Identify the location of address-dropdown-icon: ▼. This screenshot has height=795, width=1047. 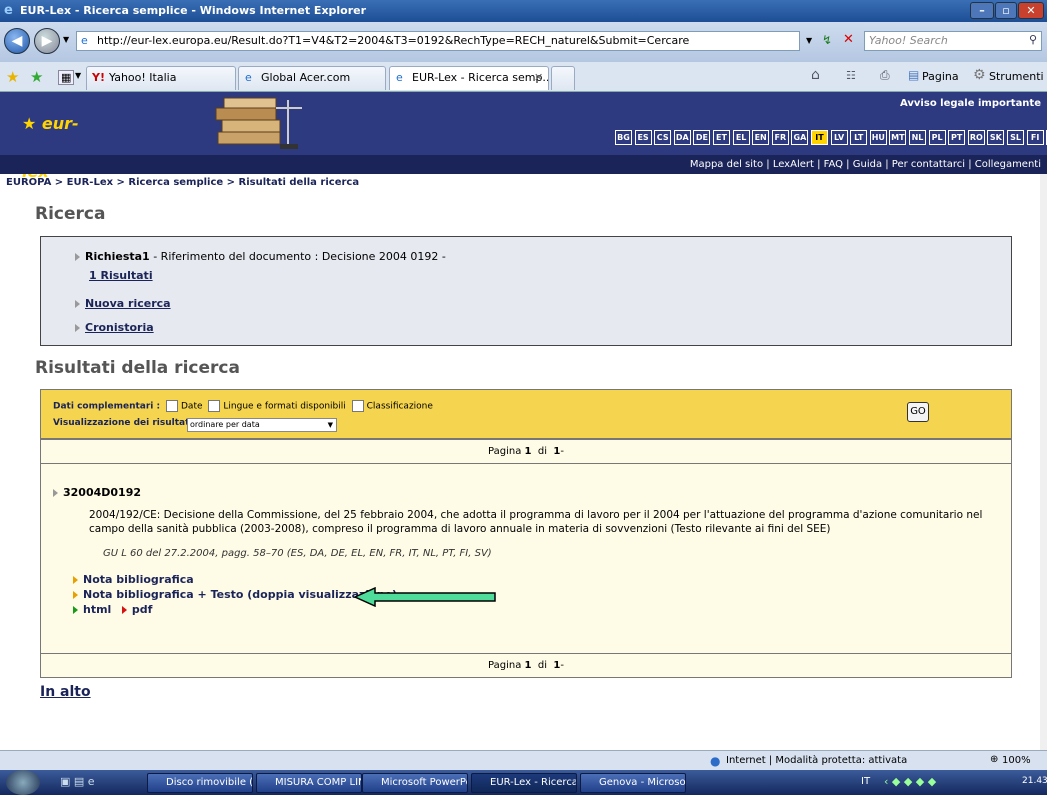
(809, 40).